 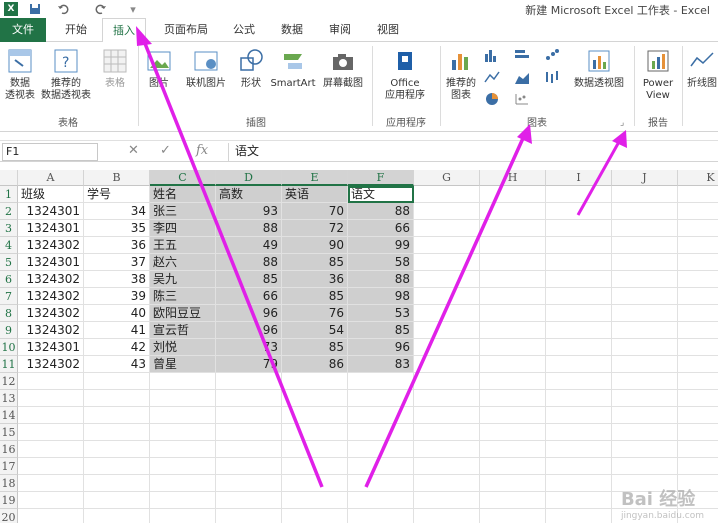 What do you see at coordinates (381, 279) in the screenshot?
I see `cell-f6: 88` at bounding box center [381, 279].